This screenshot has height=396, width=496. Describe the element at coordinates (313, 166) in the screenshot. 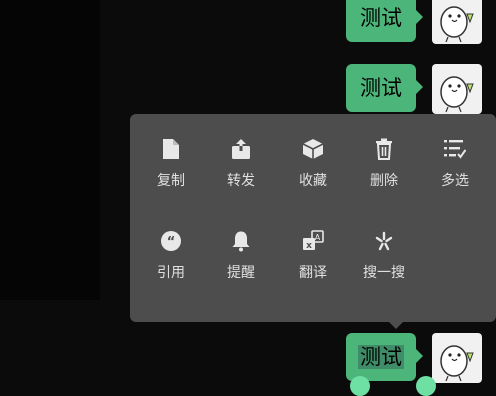

I see `menu-item-favorite: 收藏` at that location.